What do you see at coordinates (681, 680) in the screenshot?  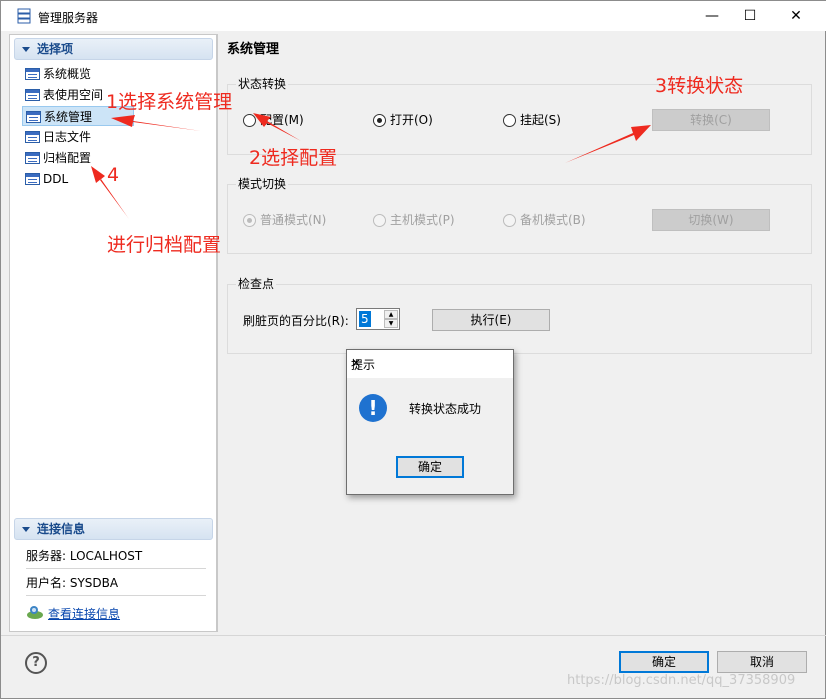 I see `watermark: https://blog.csdn.net/qq_37358909` at bounding box center [681, 680].